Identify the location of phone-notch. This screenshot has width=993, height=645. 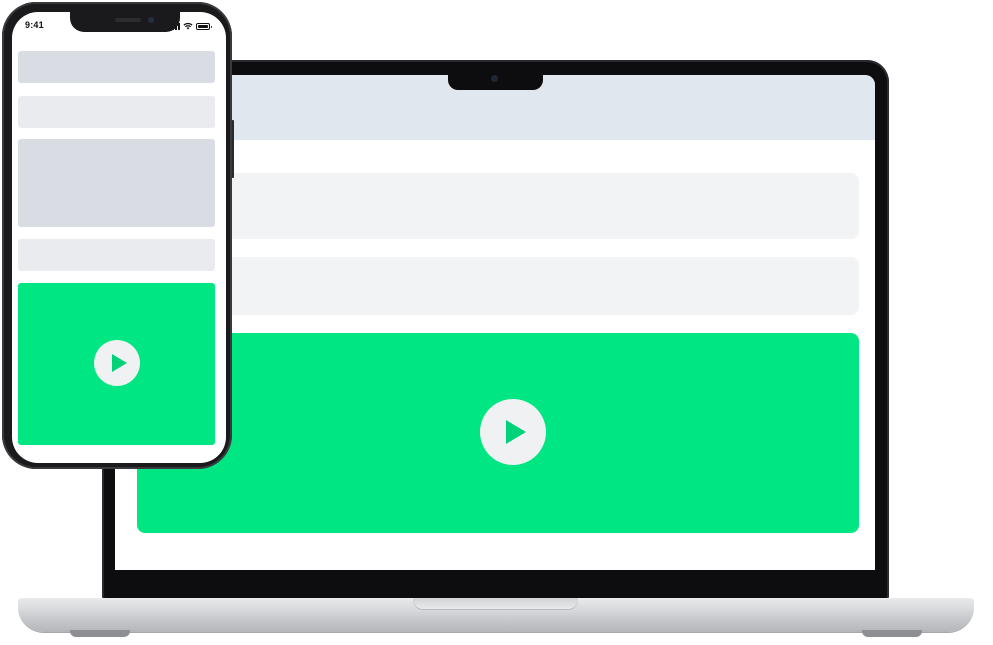
(125, 22).